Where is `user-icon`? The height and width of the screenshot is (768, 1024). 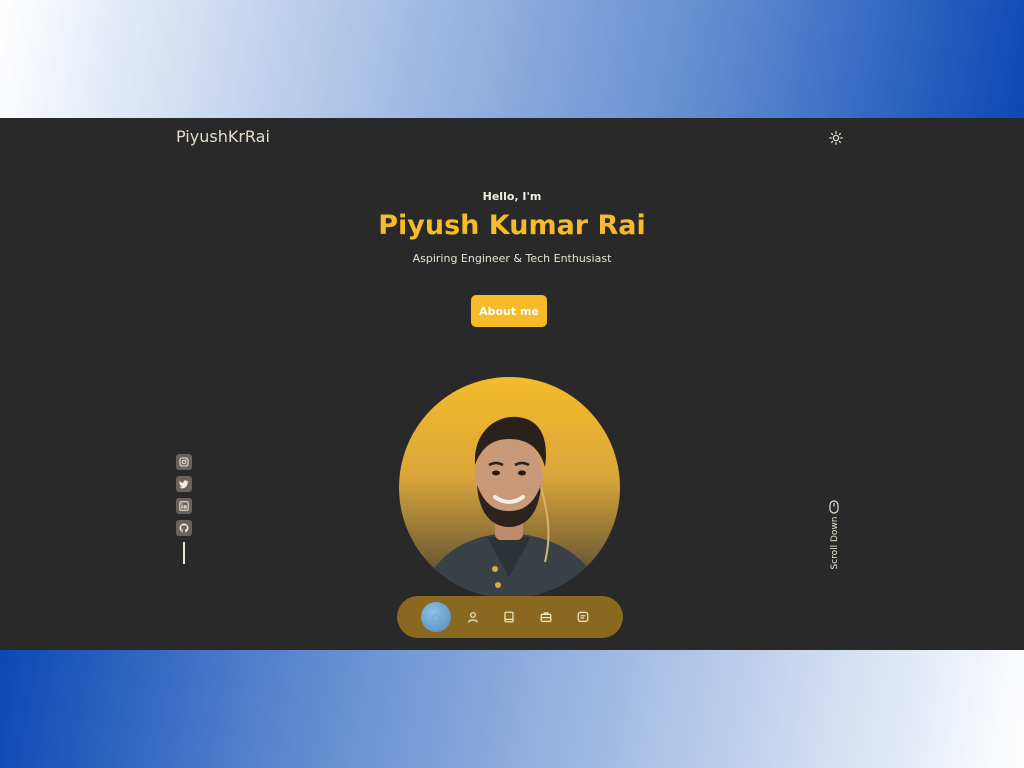 user-icon is located at coordinates (473, 617).